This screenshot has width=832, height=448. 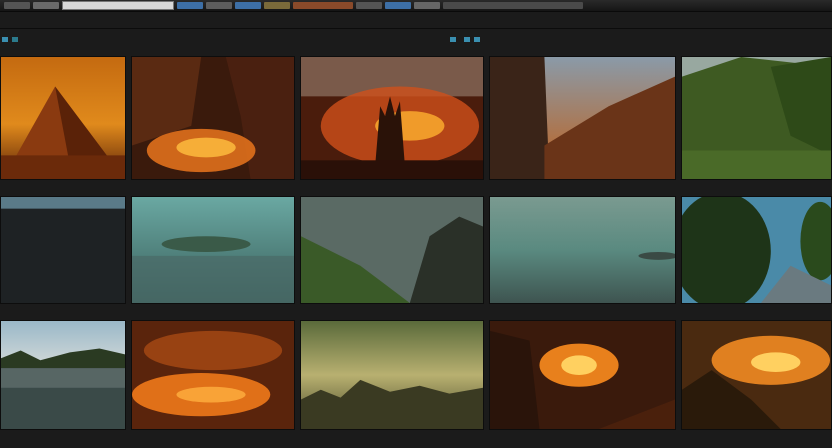 What do you see at coordinates (416, 39) in the screenshot?
I see `toolbar` at bounding box center [416, 39].